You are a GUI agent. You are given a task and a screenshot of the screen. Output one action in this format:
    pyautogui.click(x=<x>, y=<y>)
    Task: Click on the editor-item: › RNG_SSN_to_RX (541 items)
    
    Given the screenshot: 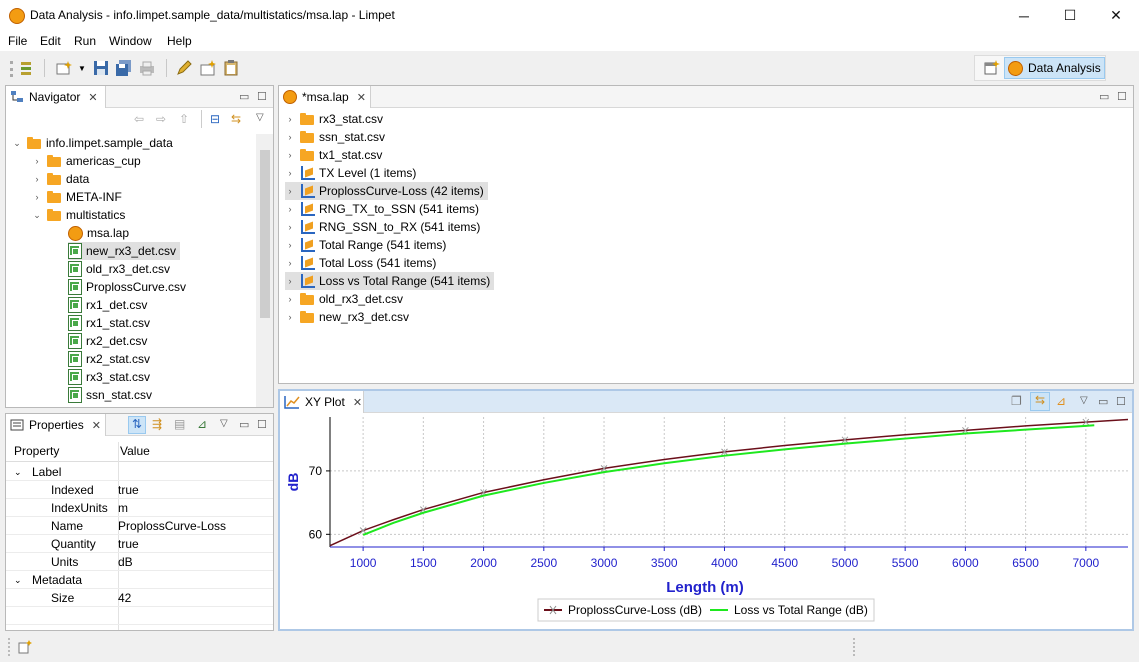 What is the action you would take?
    pyautogui.click(x=384, y=227)
    